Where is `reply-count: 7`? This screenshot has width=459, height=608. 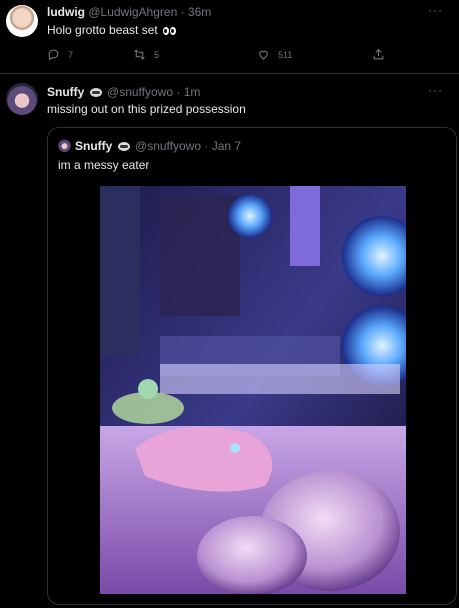 reply-count: 7 is located at coordinates (71, 54).